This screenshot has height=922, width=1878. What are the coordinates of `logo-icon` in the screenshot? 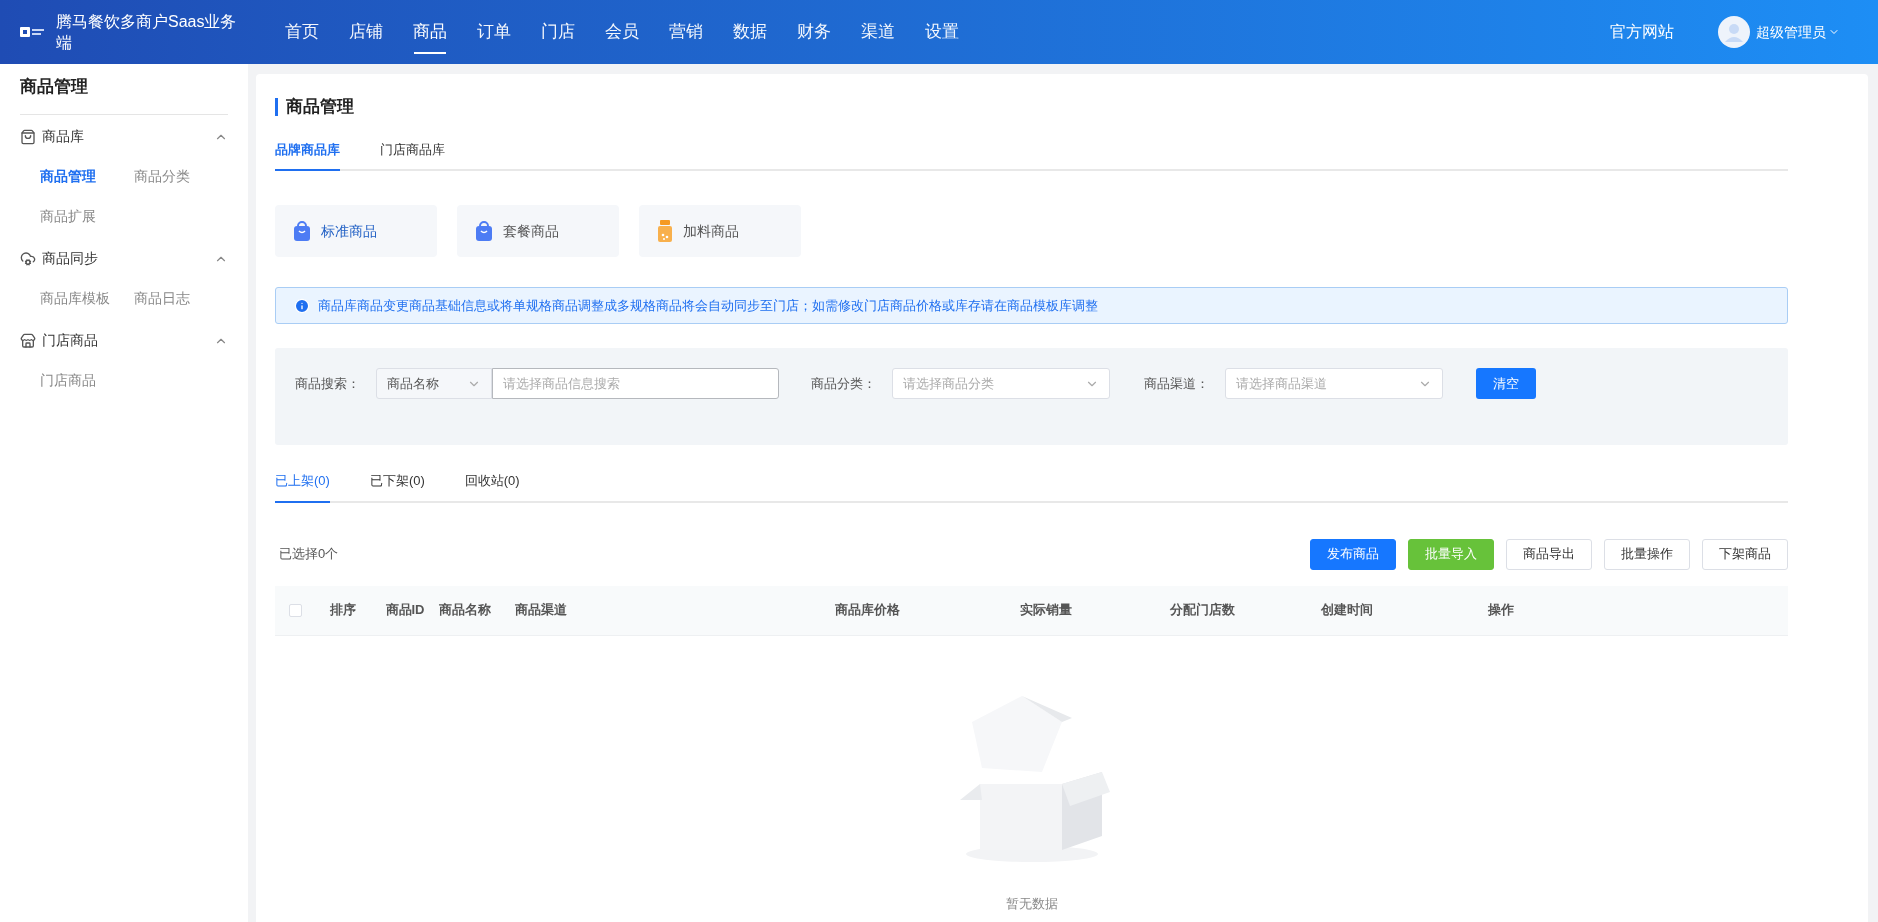 It's located at (33, 32).